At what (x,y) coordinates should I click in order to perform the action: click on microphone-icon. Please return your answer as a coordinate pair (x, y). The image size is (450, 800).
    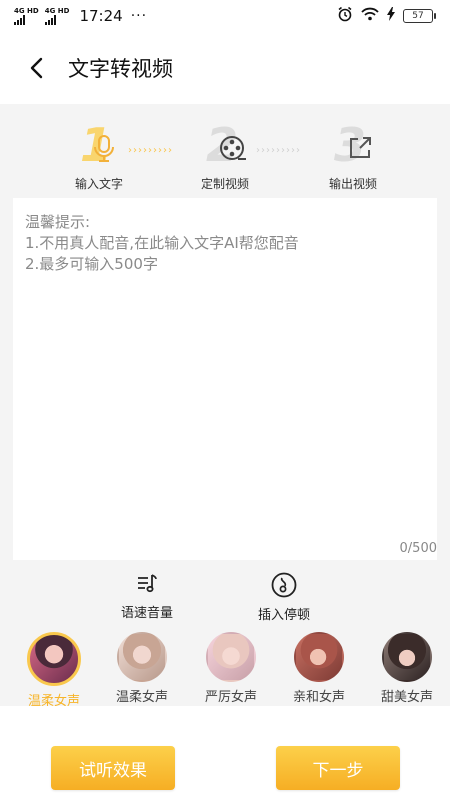
    Looking at the image, I should click on (104, 151).